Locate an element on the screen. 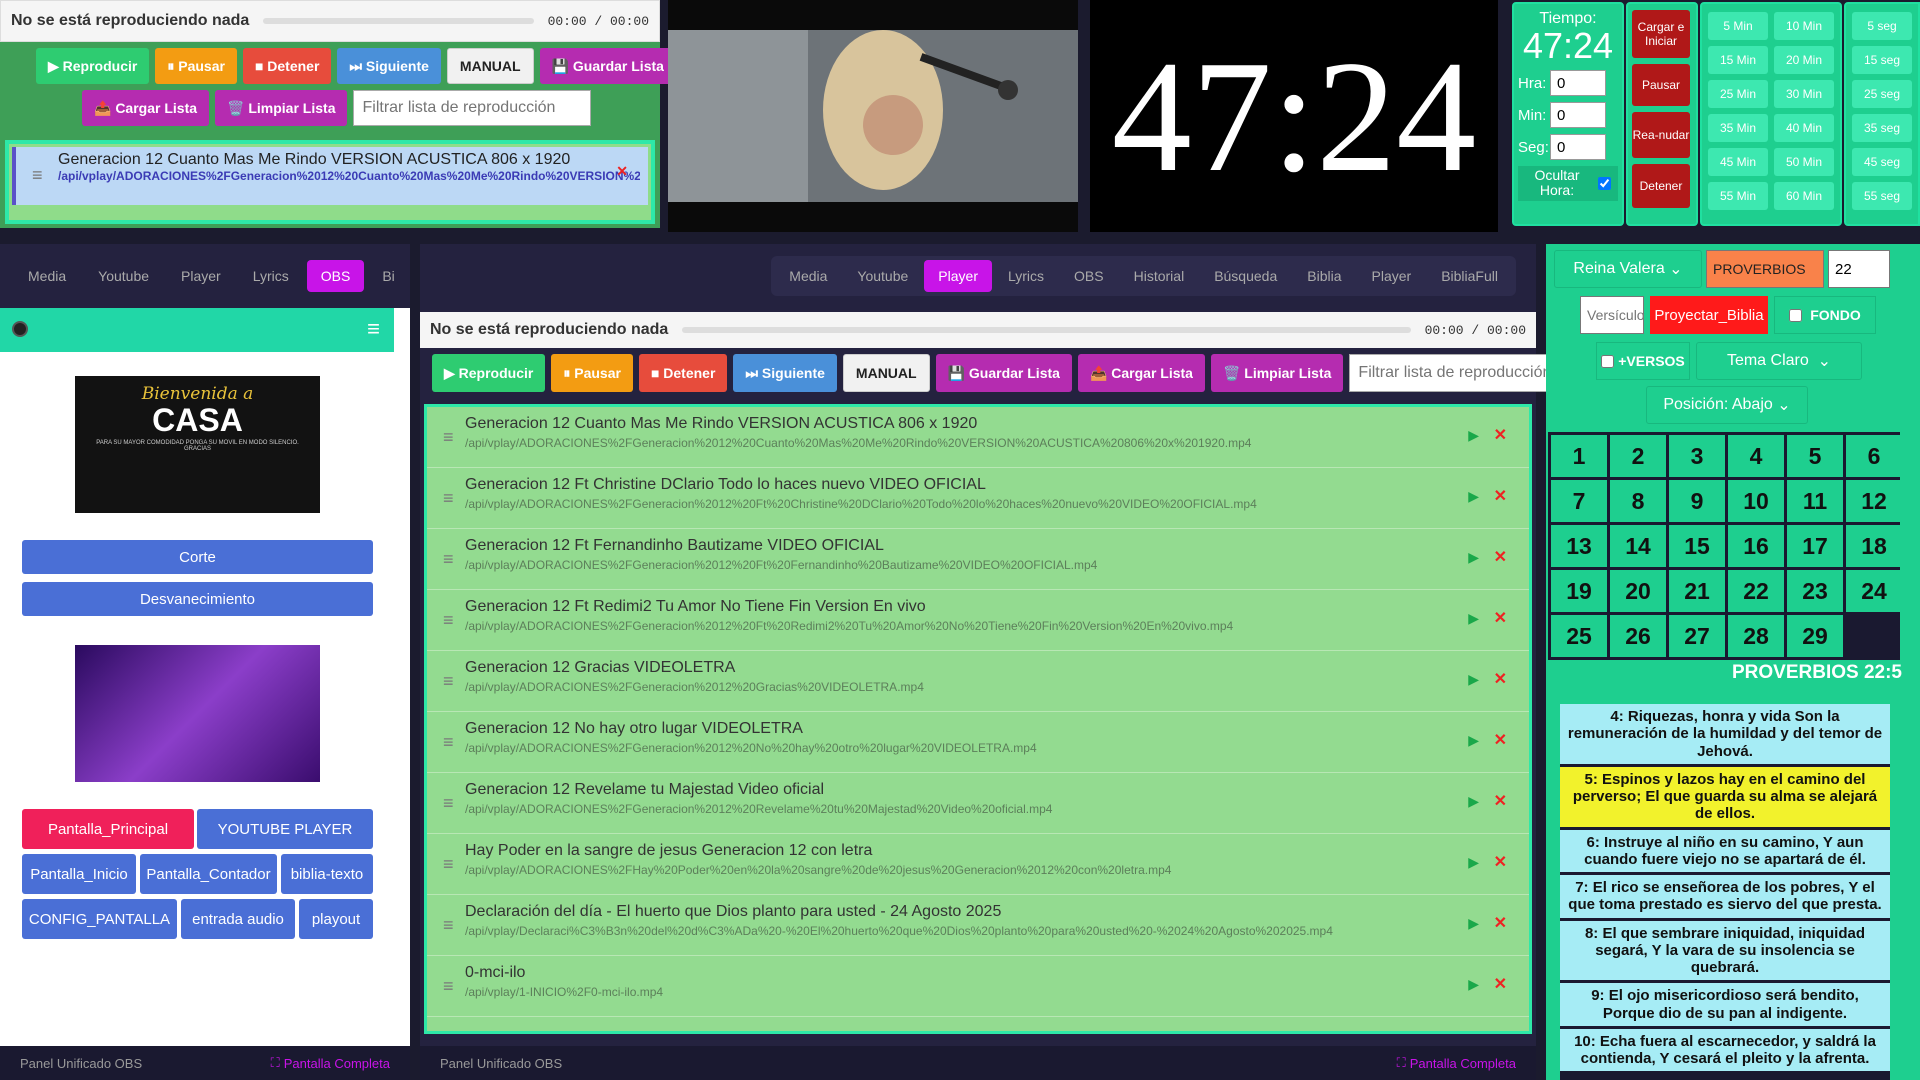  preset-35-min: 35 Min is located at coordinates (1738, 128).